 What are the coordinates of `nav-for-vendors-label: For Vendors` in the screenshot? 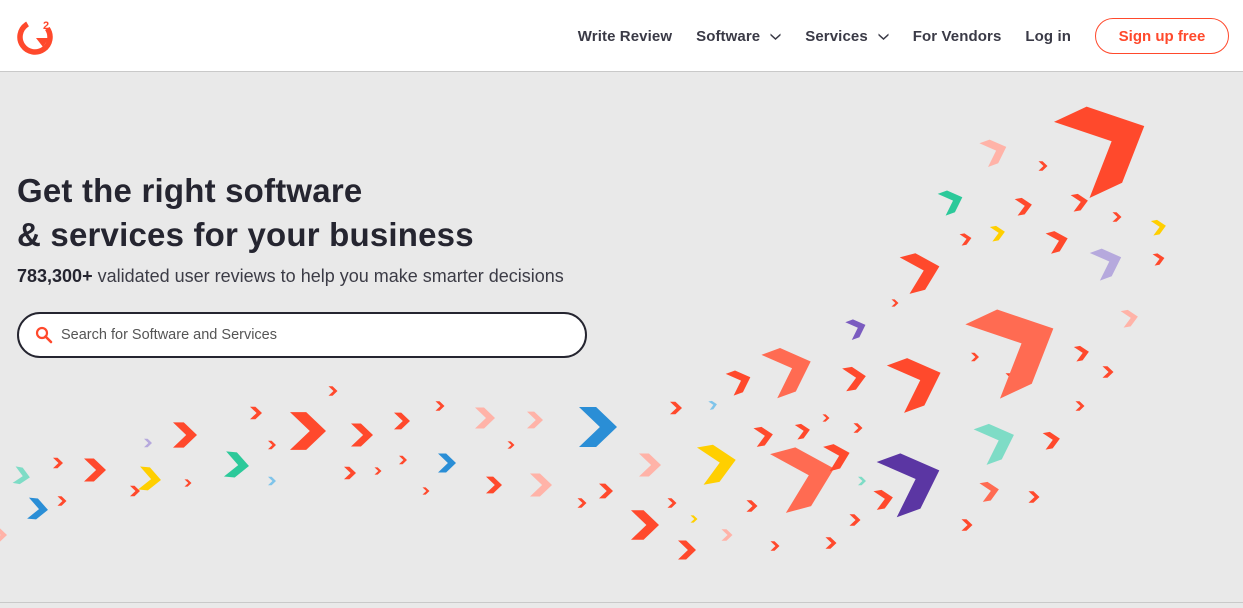 It's located at (957, 36).